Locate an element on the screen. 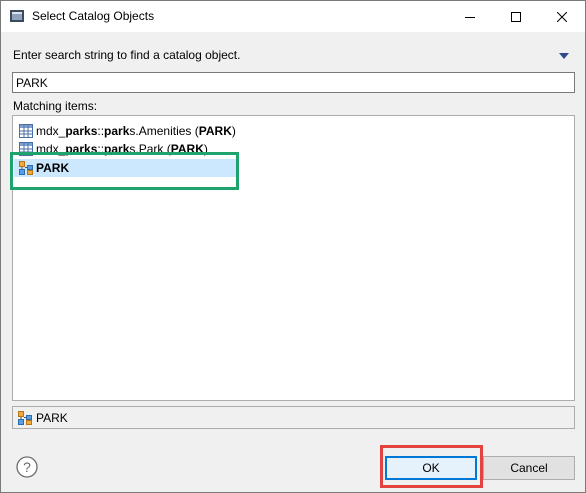 The height and width of the screenshot is (493, 586). view-menu-chevron-down-icon is located at coordinates (564, 56).